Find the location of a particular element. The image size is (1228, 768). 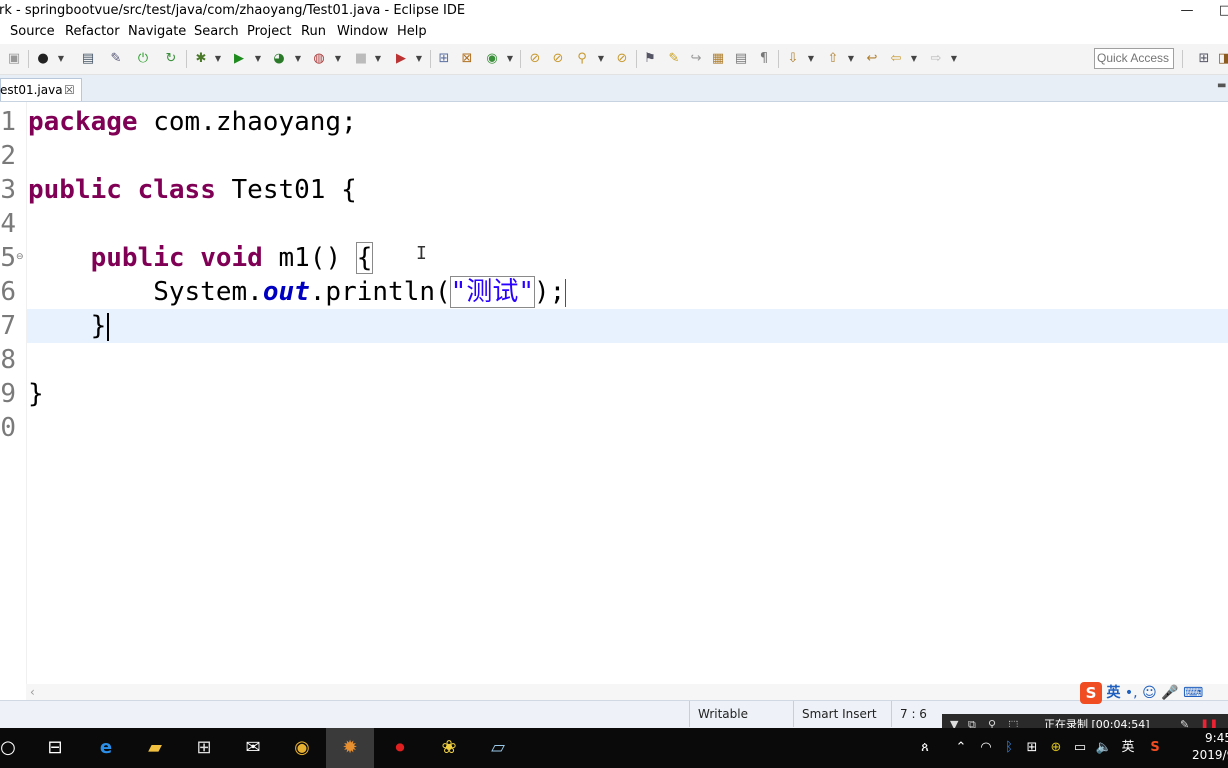

last-edit-icon: ↩ is located at coordinates (872, 59).